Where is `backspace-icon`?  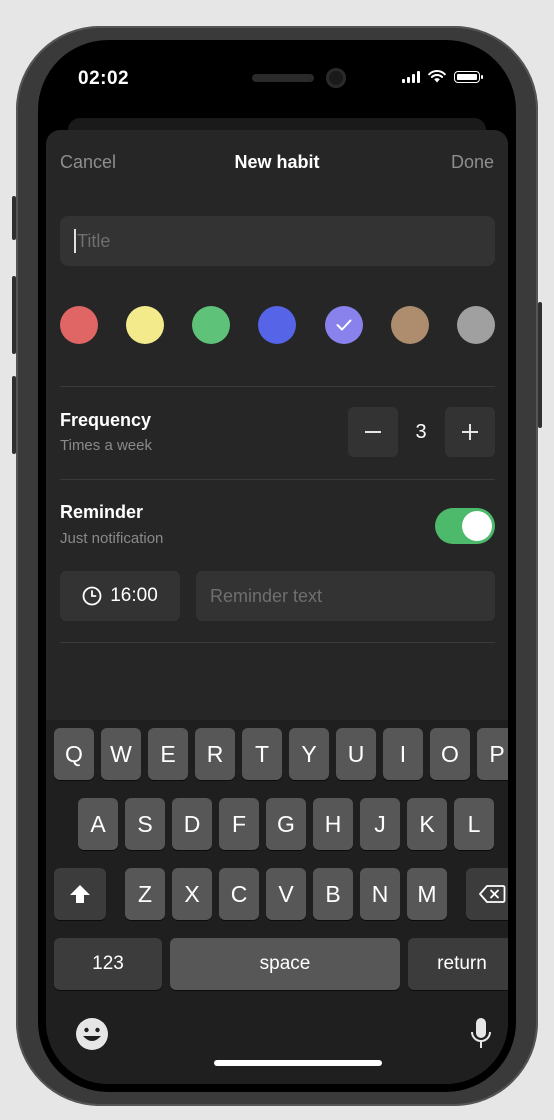 backspace-icon is located at coordinates (492, 894).